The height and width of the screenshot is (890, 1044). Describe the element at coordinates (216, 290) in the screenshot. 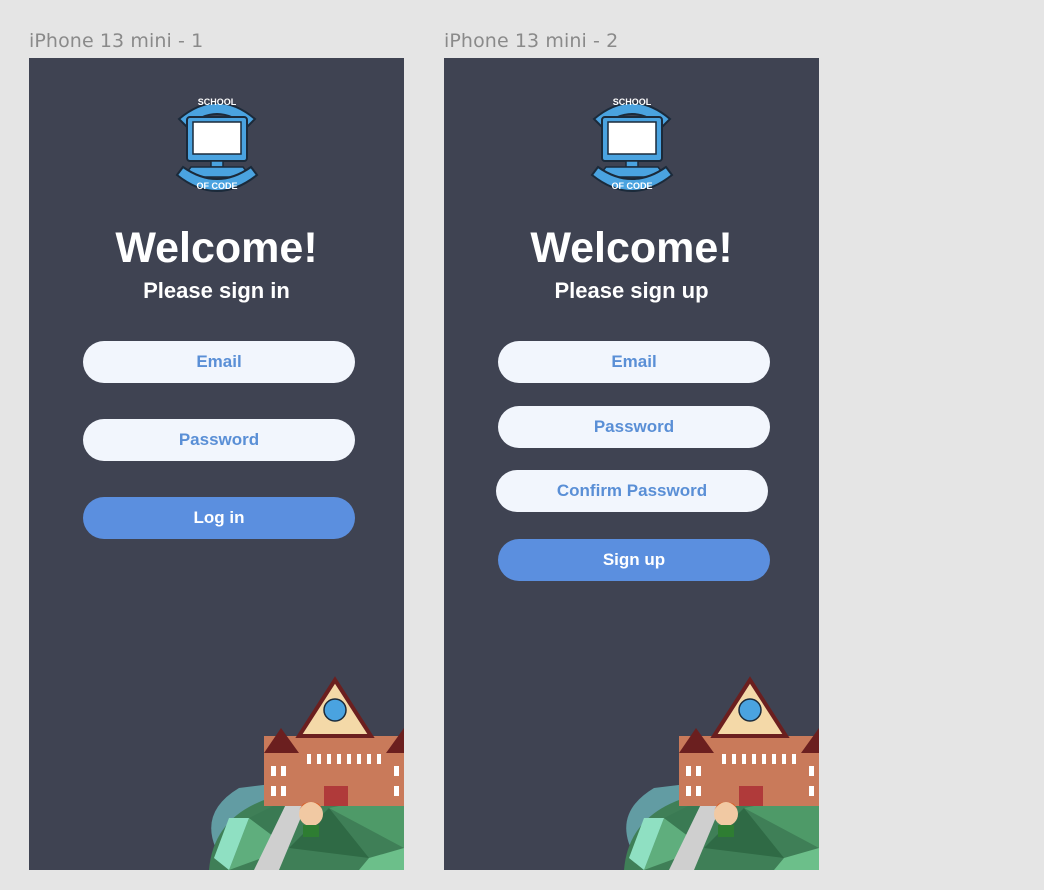

I see `sign-in-subtitle: Please sign in` at that location.